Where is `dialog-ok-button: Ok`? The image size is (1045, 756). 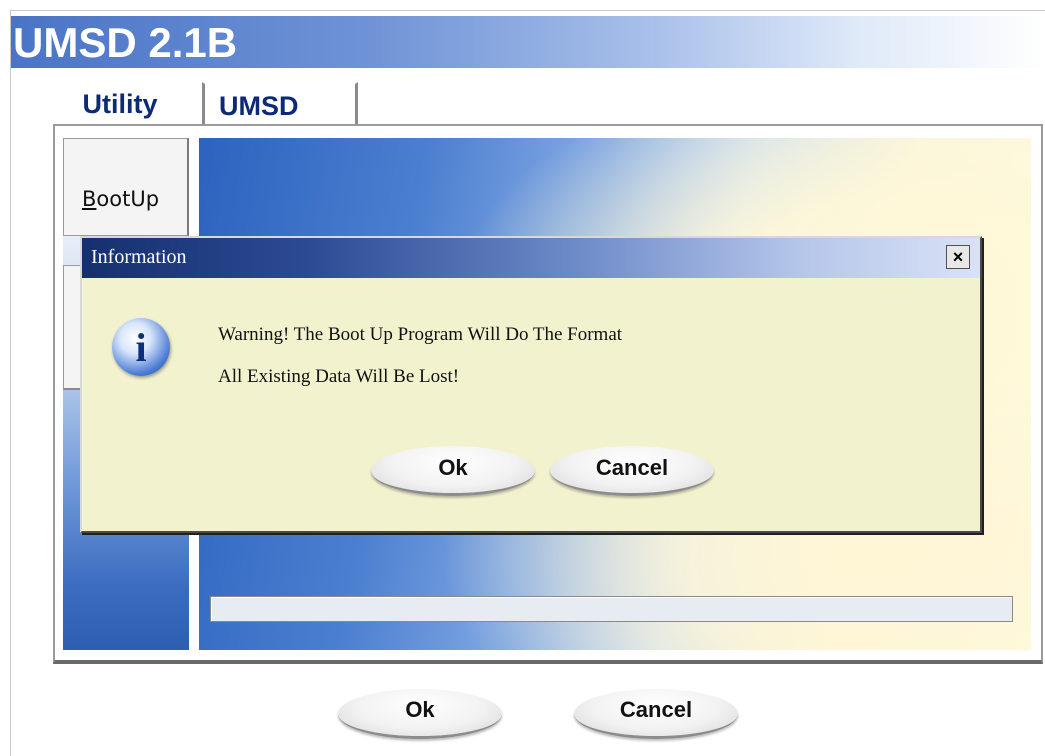 dialog-ok-button: Ok is located at coordinates (453, 471).